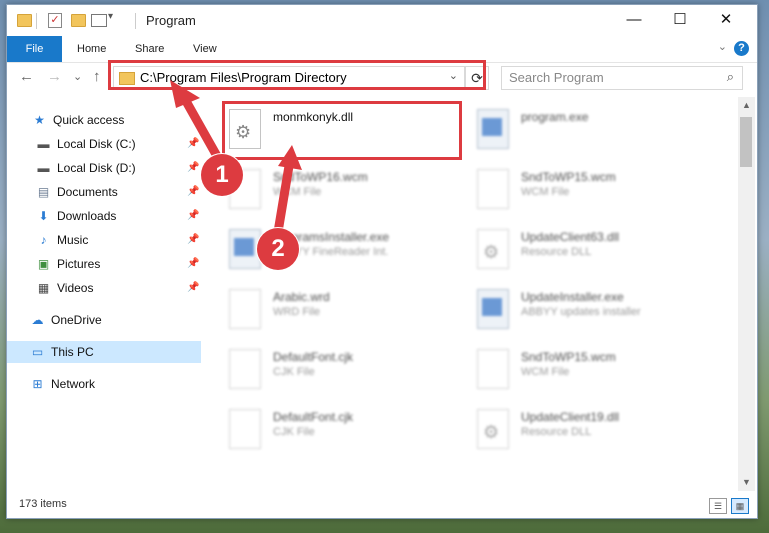 This screenshot has height=533, width=769. I want to click on sidebar-item-label: Quick access, so click(89, 120).